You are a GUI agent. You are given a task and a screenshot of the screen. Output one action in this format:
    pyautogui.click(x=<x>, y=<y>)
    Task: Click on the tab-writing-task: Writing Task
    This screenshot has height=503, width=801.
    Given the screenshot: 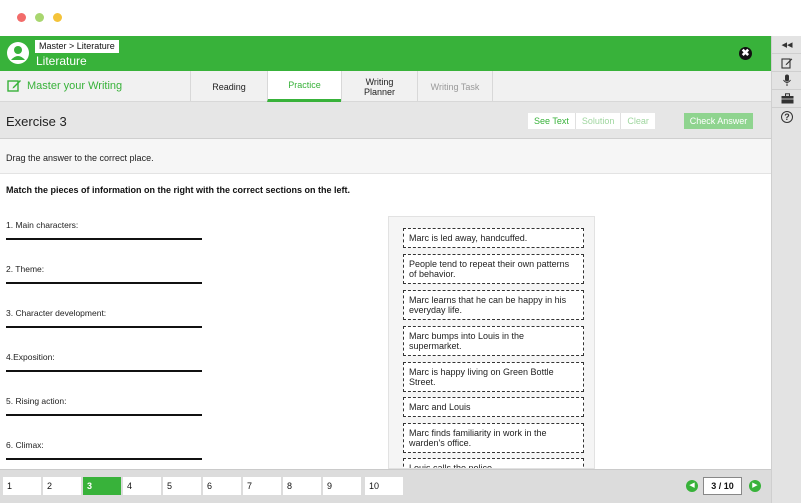 What is the action you would take?
    pyautogui.click(x=455, y=86)
    